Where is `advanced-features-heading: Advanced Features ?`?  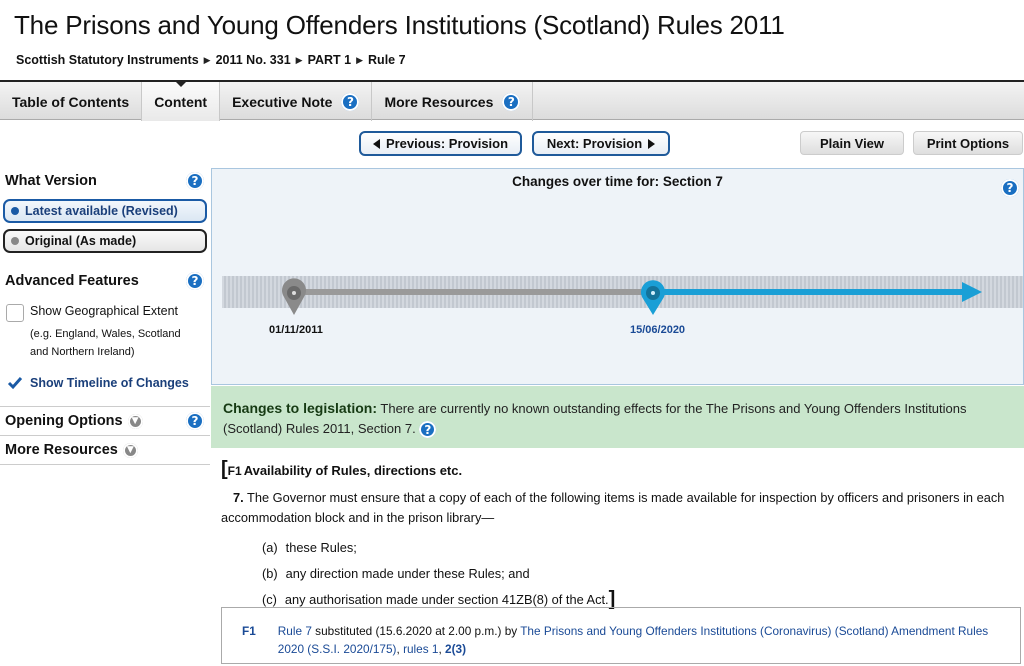
advanced-features-heading: Advanced Features ? is located at coordinates (105, 281).